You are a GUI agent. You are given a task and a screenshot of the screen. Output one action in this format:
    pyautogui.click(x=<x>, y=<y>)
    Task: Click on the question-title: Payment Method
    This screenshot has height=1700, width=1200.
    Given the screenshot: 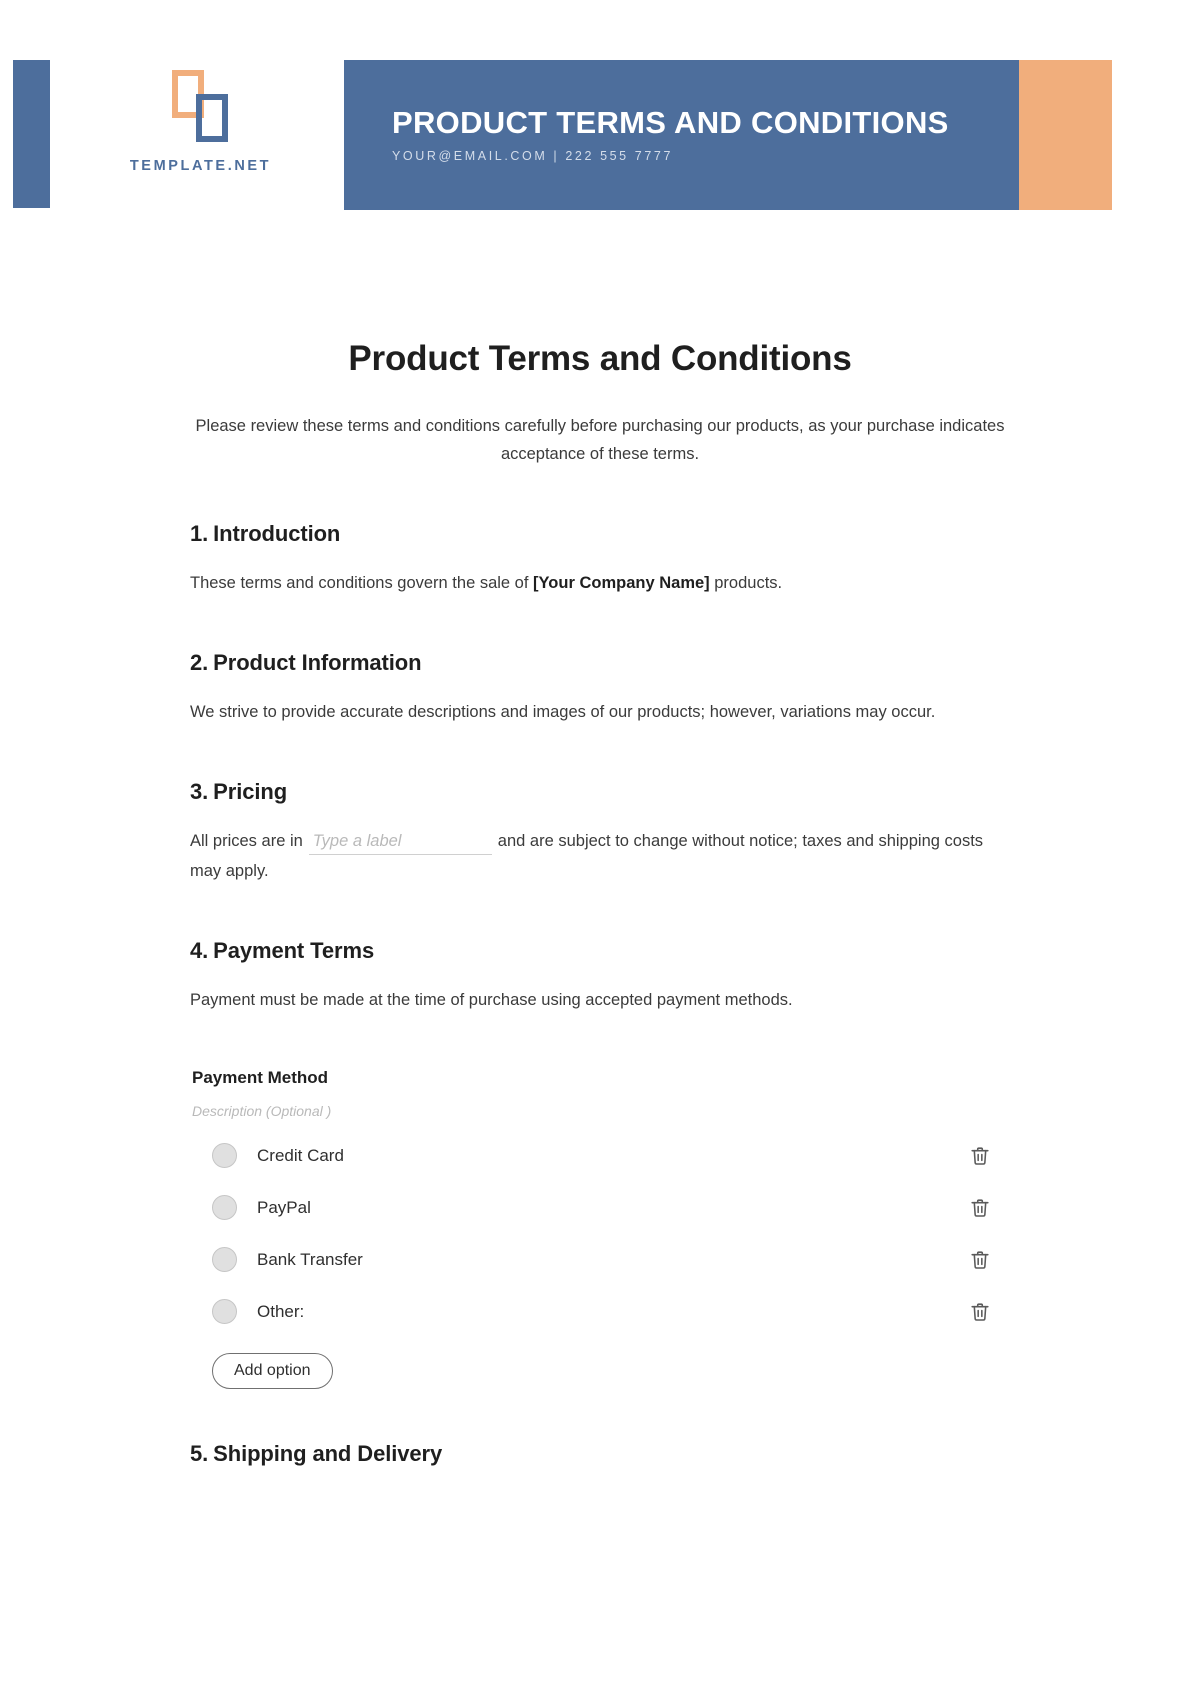 What is the action you would take?
    pyautogui.click(x=260, y=1077)
    